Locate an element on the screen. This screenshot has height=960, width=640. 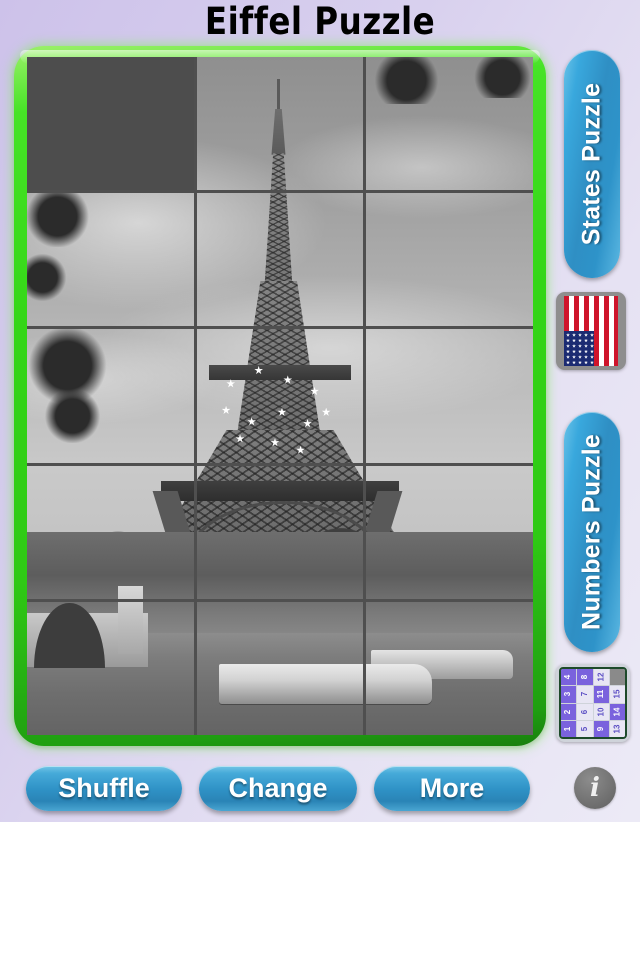
numbers-grid-cell: 7 is located at coordinates (585, 694).